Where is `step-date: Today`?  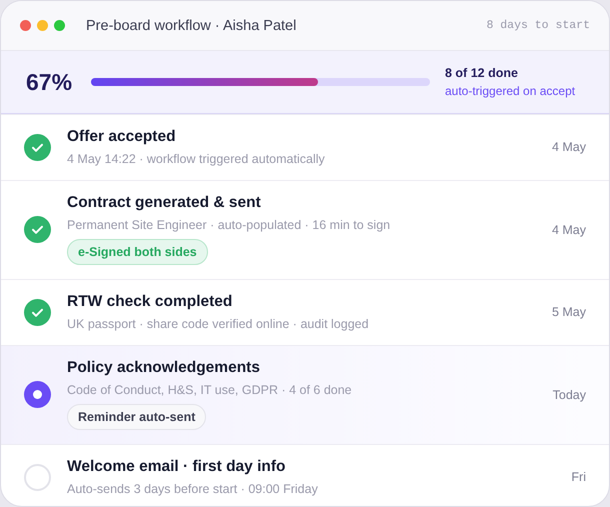 step-date: Today is located at coordinates (569, 395).